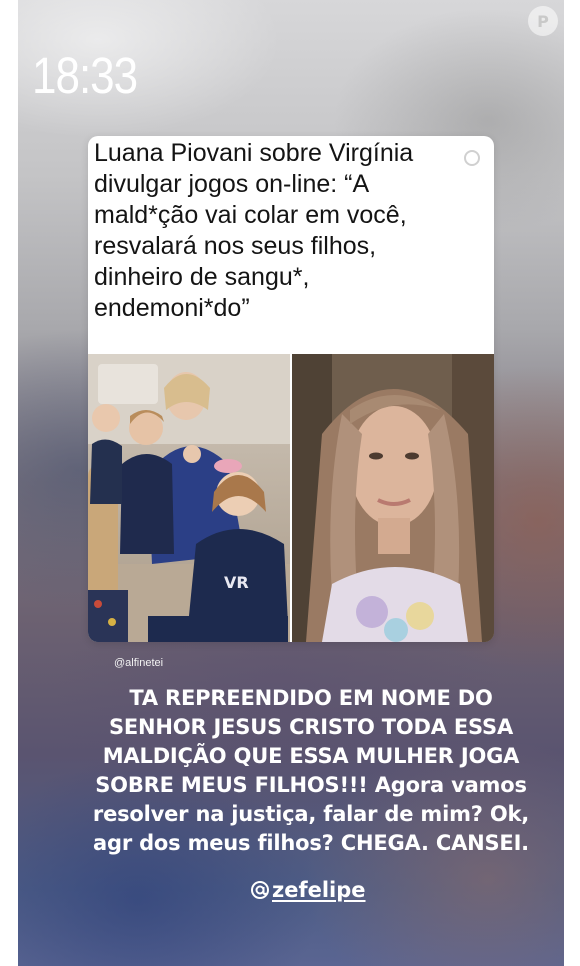  I want to click on portrait-photo, so click(393, 498).